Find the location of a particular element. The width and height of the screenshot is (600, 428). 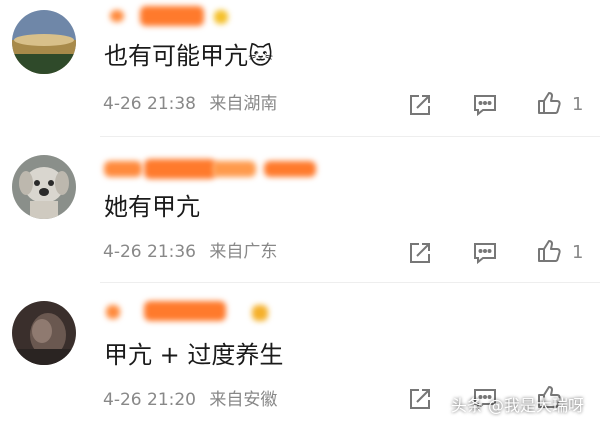

comment-meta: 4-26 21:38 来自湖南 is located at coordinates (190, 104).